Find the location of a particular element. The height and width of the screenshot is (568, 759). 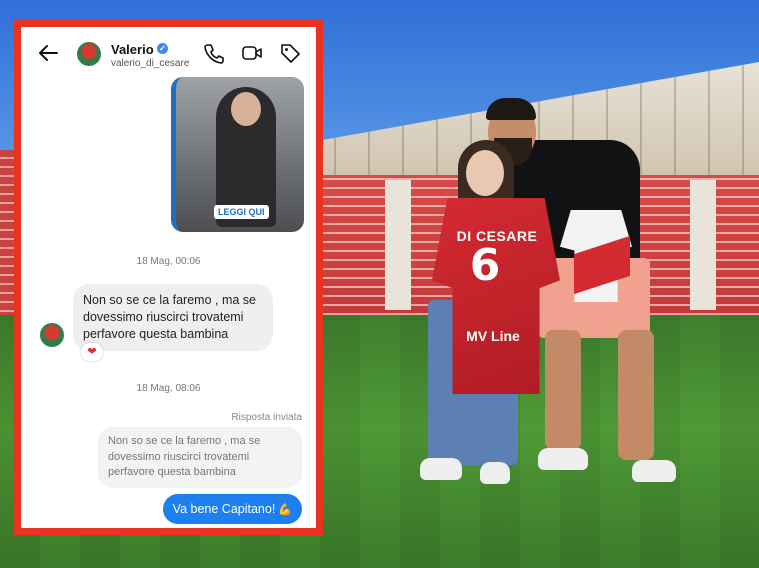

jersey-sponsor: MV Line is located at coordinates (493, 336).